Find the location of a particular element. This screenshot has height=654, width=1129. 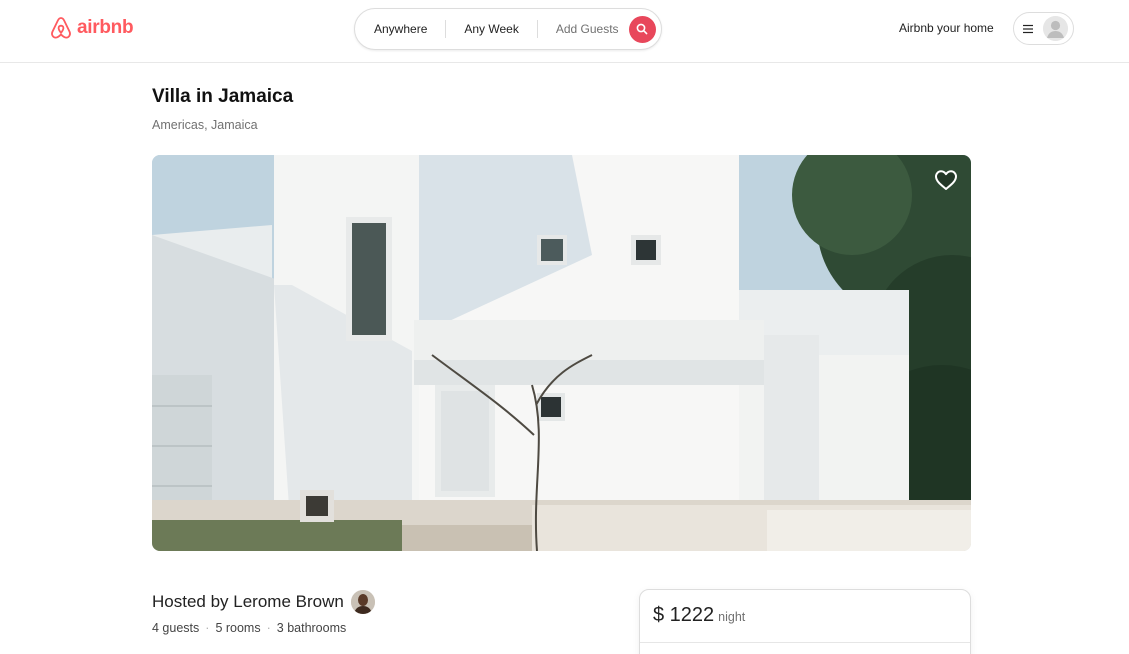

guests-count: 4 guests is located at coordinates (176, 628).